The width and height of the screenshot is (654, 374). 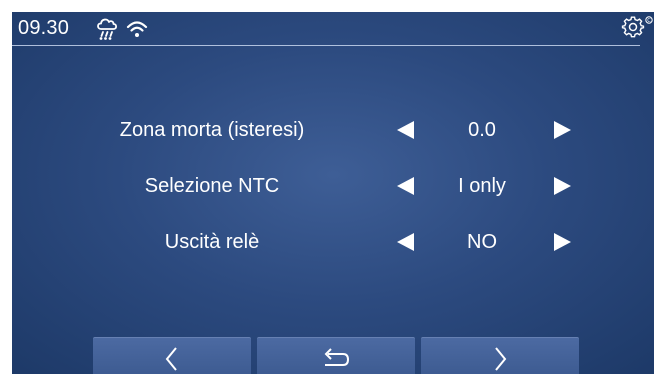 What do you see at coordinates (482, 242) in the screenshot?
I see `setting-value: NO` at bounding box center [482, 242].